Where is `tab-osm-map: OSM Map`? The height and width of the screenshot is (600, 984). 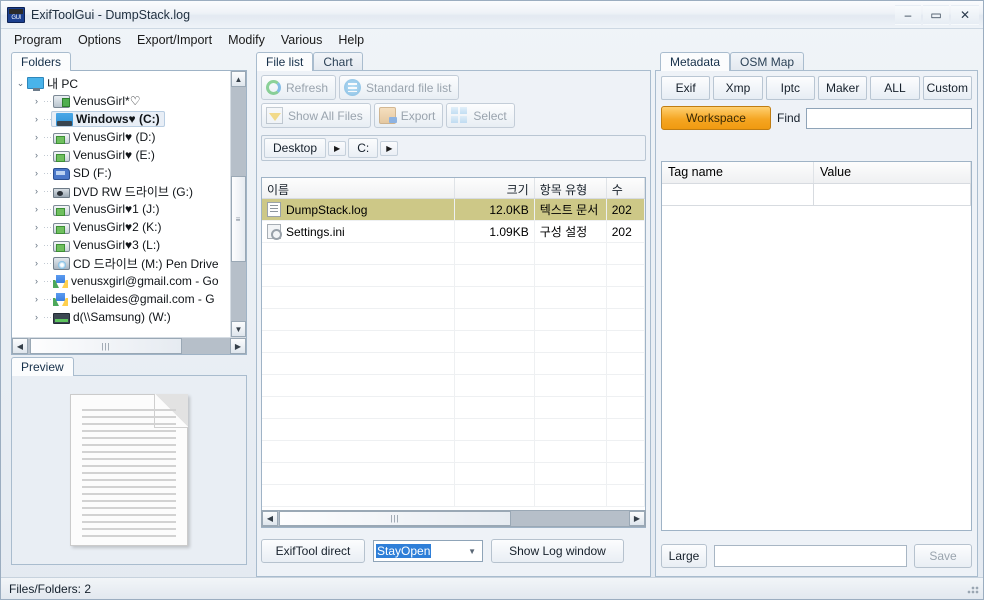
tab-osm-map: OSM Map is located at coordinates (767, 61).